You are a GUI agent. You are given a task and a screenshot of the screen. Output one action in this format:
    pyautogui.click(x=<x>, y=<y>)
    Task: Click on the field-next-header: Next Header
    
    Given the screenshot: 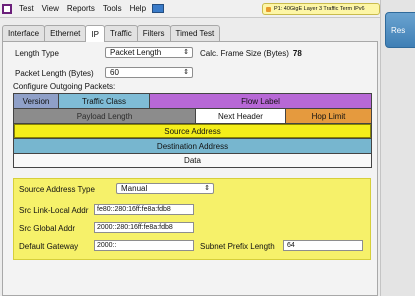 What is the action you would take?
    pyautogui.click(x=241, y=116)
    